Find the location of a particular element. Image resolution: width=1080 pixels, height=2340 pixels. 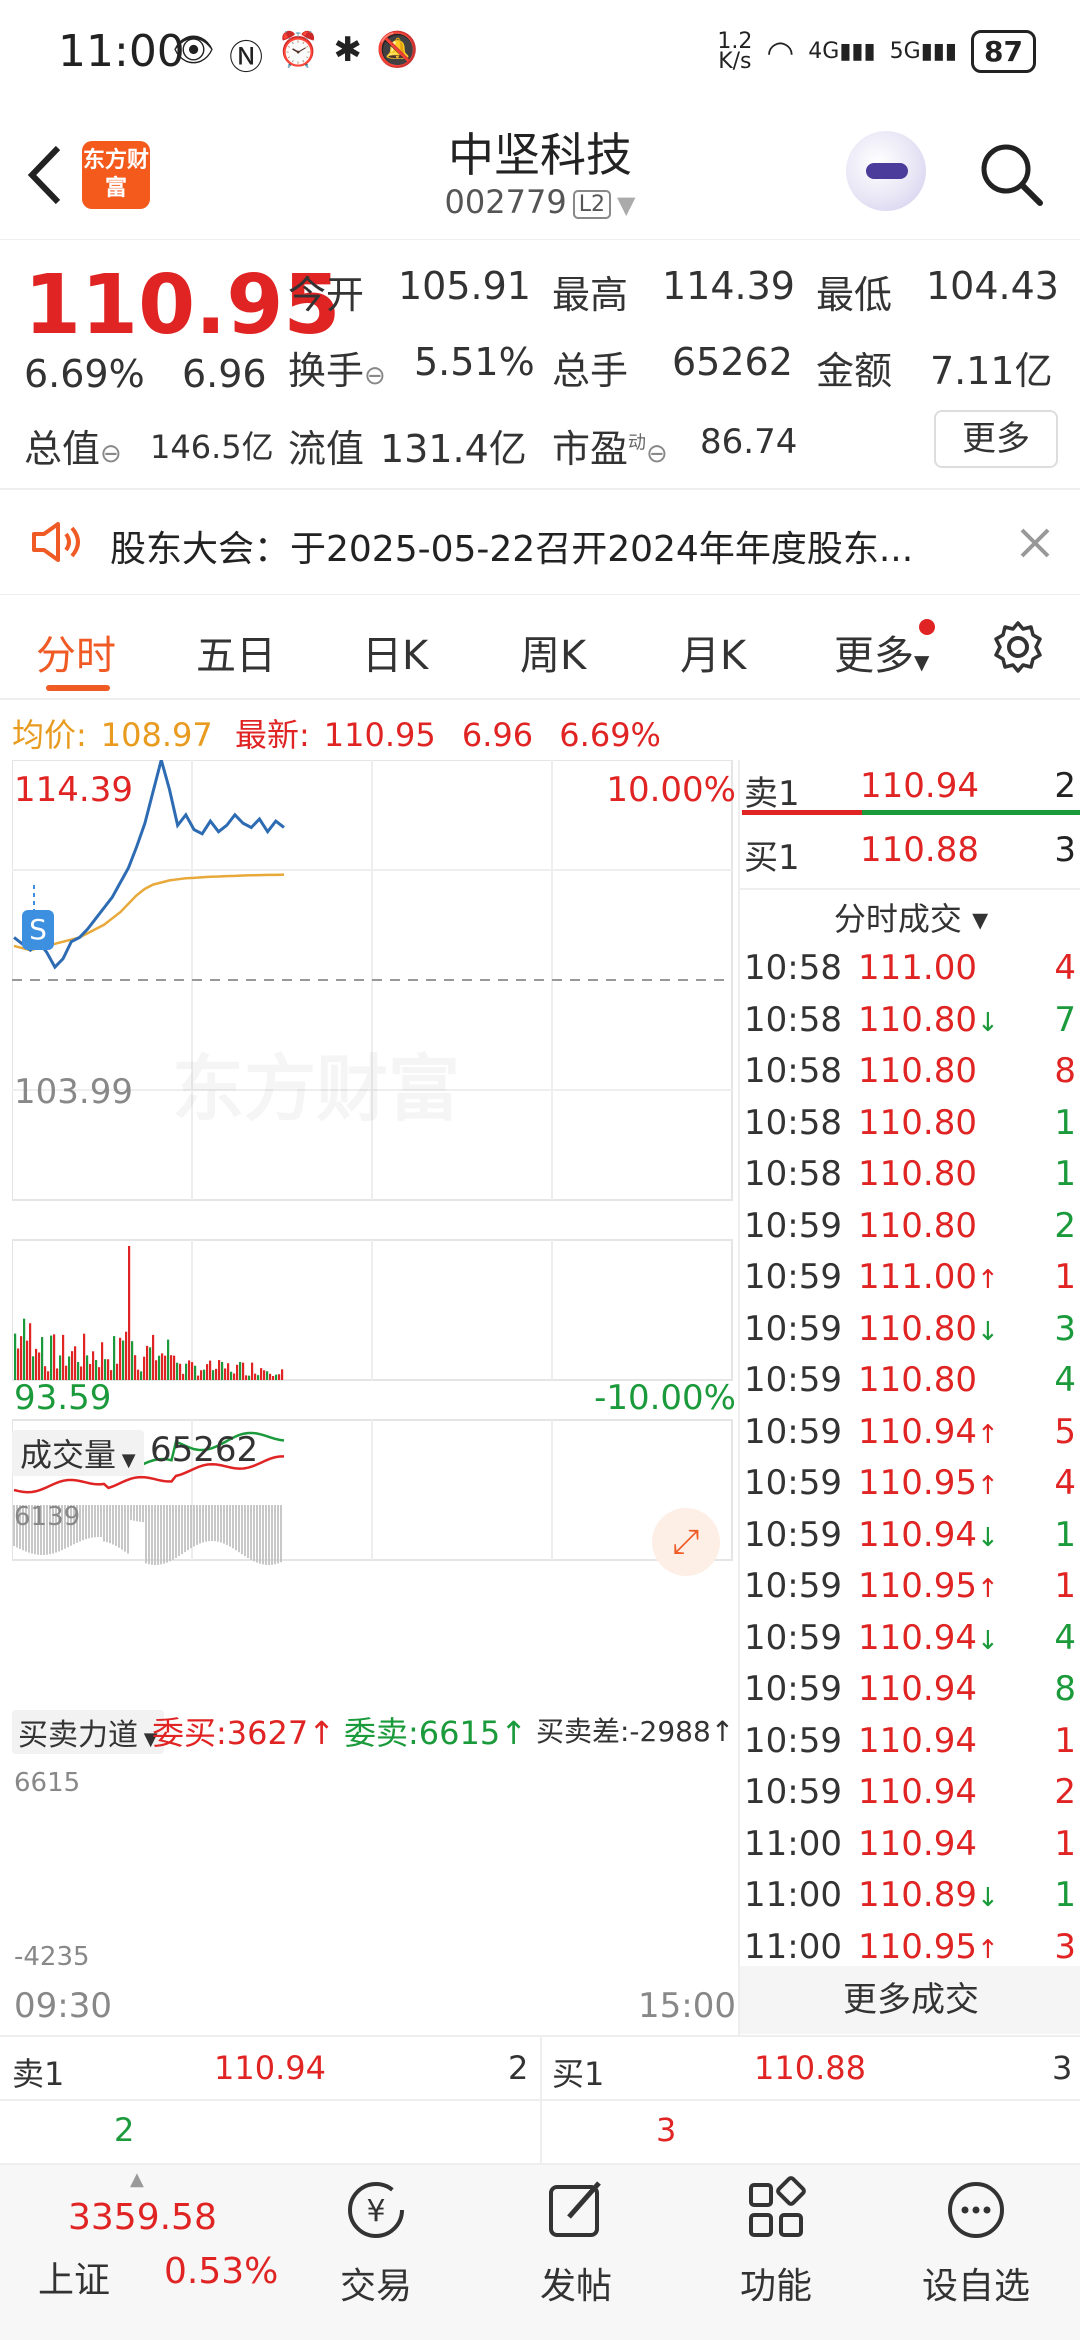

tick-row: 10:59 110.94↑ 5 is located at coordinates (910, 1438).